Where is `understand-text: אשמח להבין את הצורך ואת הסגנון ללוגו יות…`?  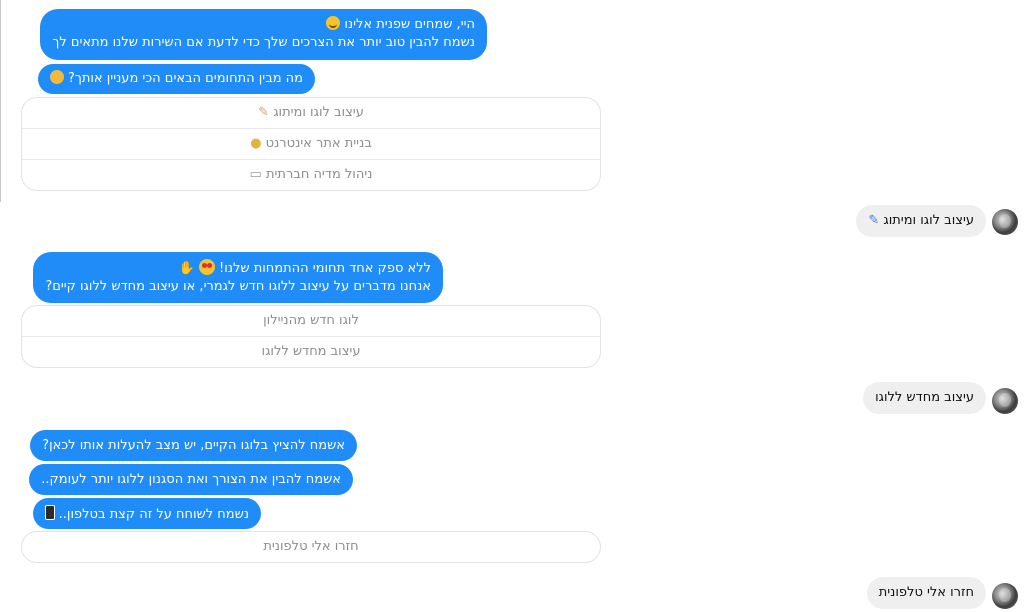 understand-text: אשמח להבין את הצורך ואת הסגנון ללוגו יות… is located at coordinates (191, 479).